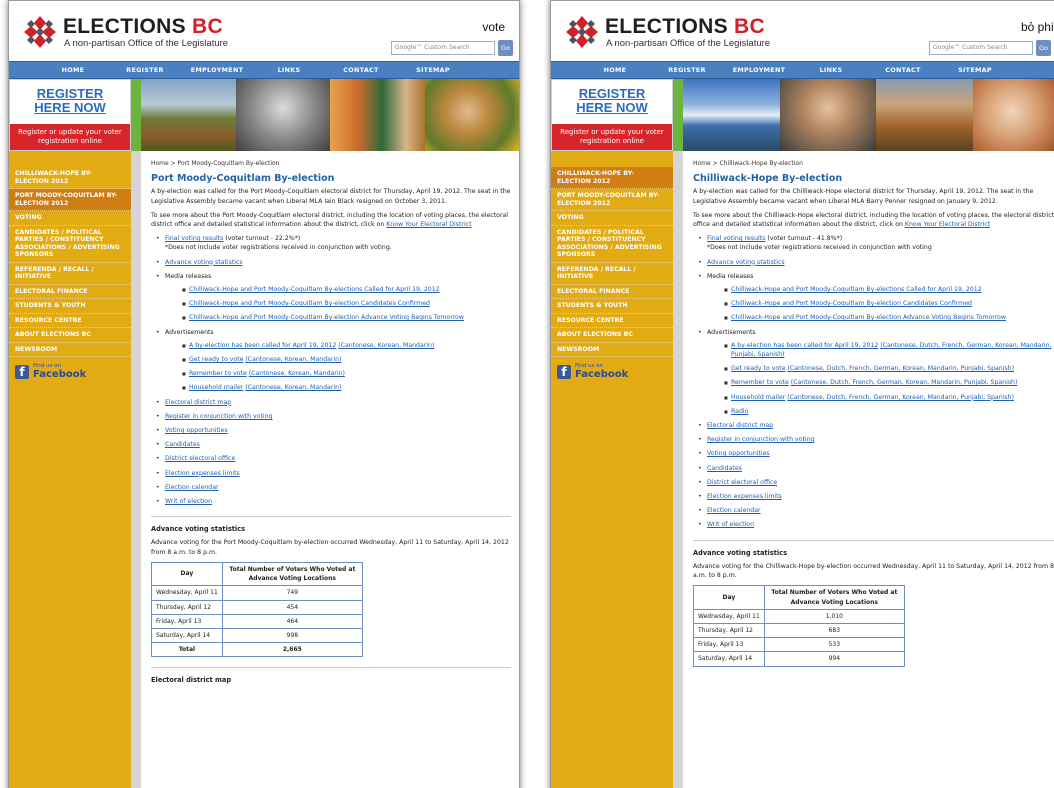 The height and width of the screenshot is (788, 1054). Describe the element at coordinates (331, 163) in the screenshot. I see `breadcrumb: Home > Port Moody-Coquitlam By-election` at that location.